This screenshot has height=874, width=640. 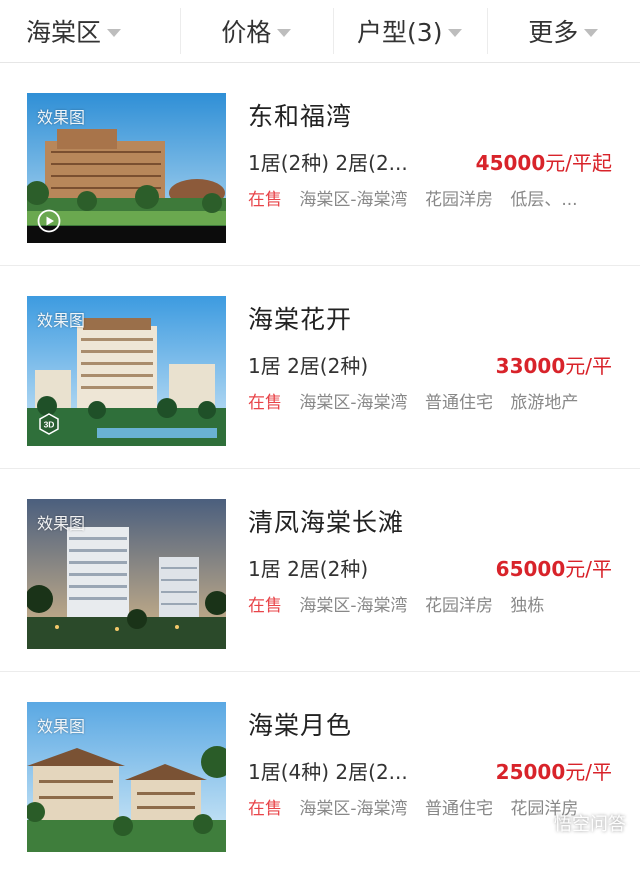 What do you see at coordinates (300, 724) in the screenshot?
I see `listing-name: 海棠月色` at bounding box center [300, 724].